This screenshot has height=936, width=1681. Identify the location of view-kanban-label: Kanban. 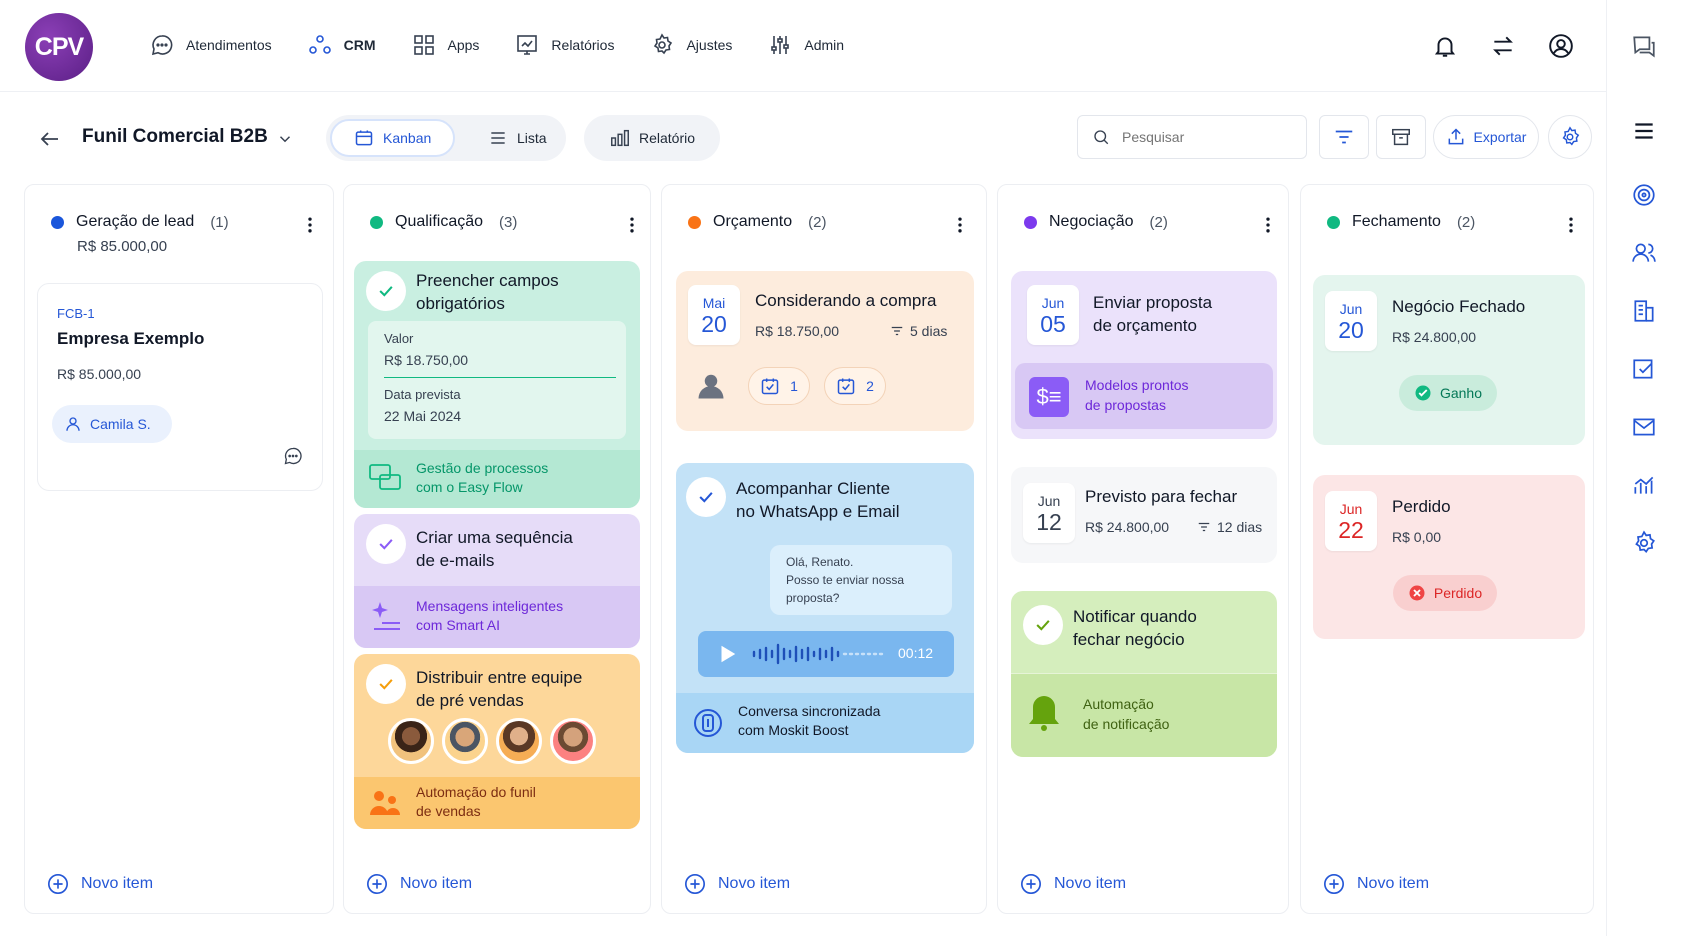
(407, 138).